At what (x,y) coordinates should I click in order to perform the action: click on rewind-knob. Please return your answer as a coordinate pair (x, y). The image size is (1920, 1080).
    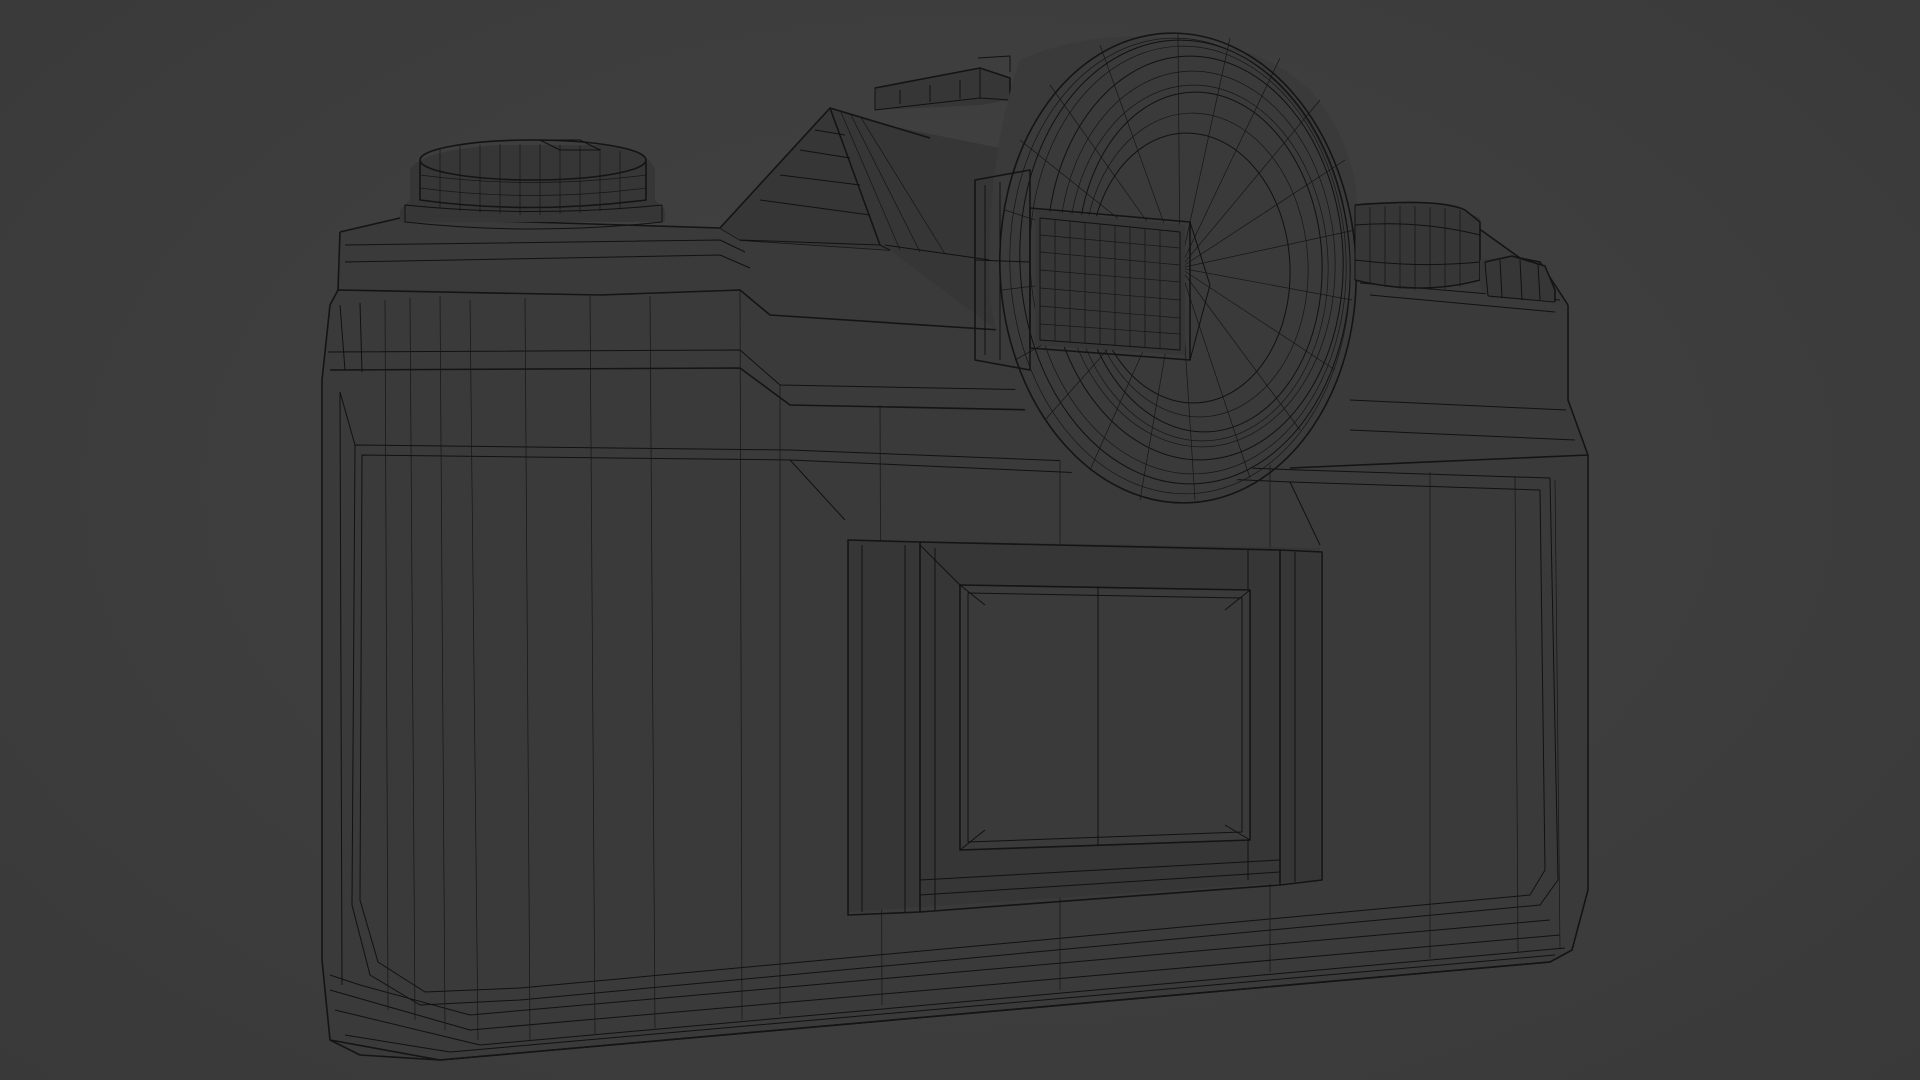
    Looking at the image, I should click on (532, 184).